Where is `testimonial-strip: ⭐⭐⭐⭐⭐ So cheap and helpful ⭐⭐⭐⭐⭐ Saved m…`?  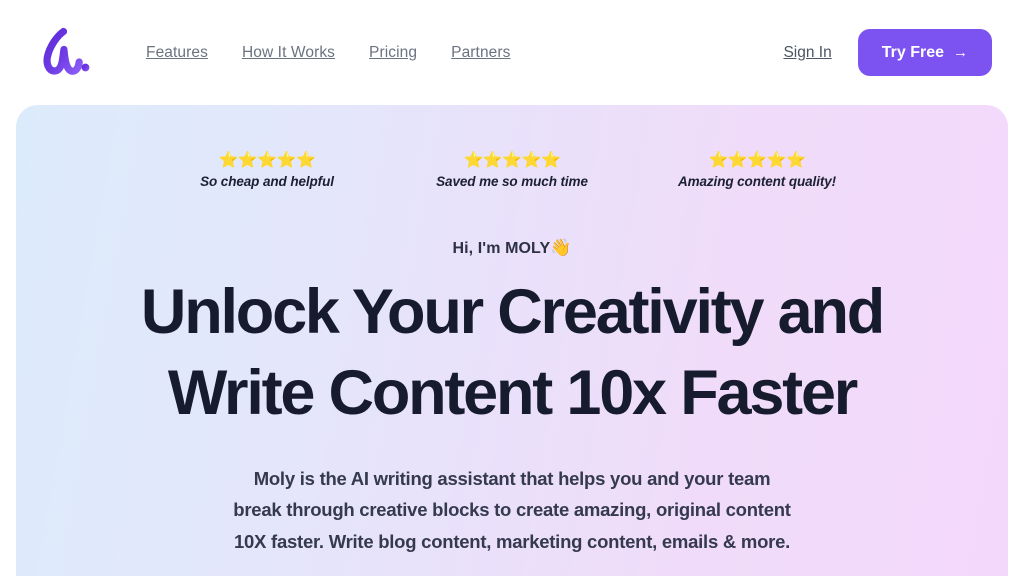
testimonial-strip: ⭐⭐⭐⭐⭐ So cheap and helpful ⭐⭐⭐⭐⭐ Saved m… is located at coordinates (512, 170).